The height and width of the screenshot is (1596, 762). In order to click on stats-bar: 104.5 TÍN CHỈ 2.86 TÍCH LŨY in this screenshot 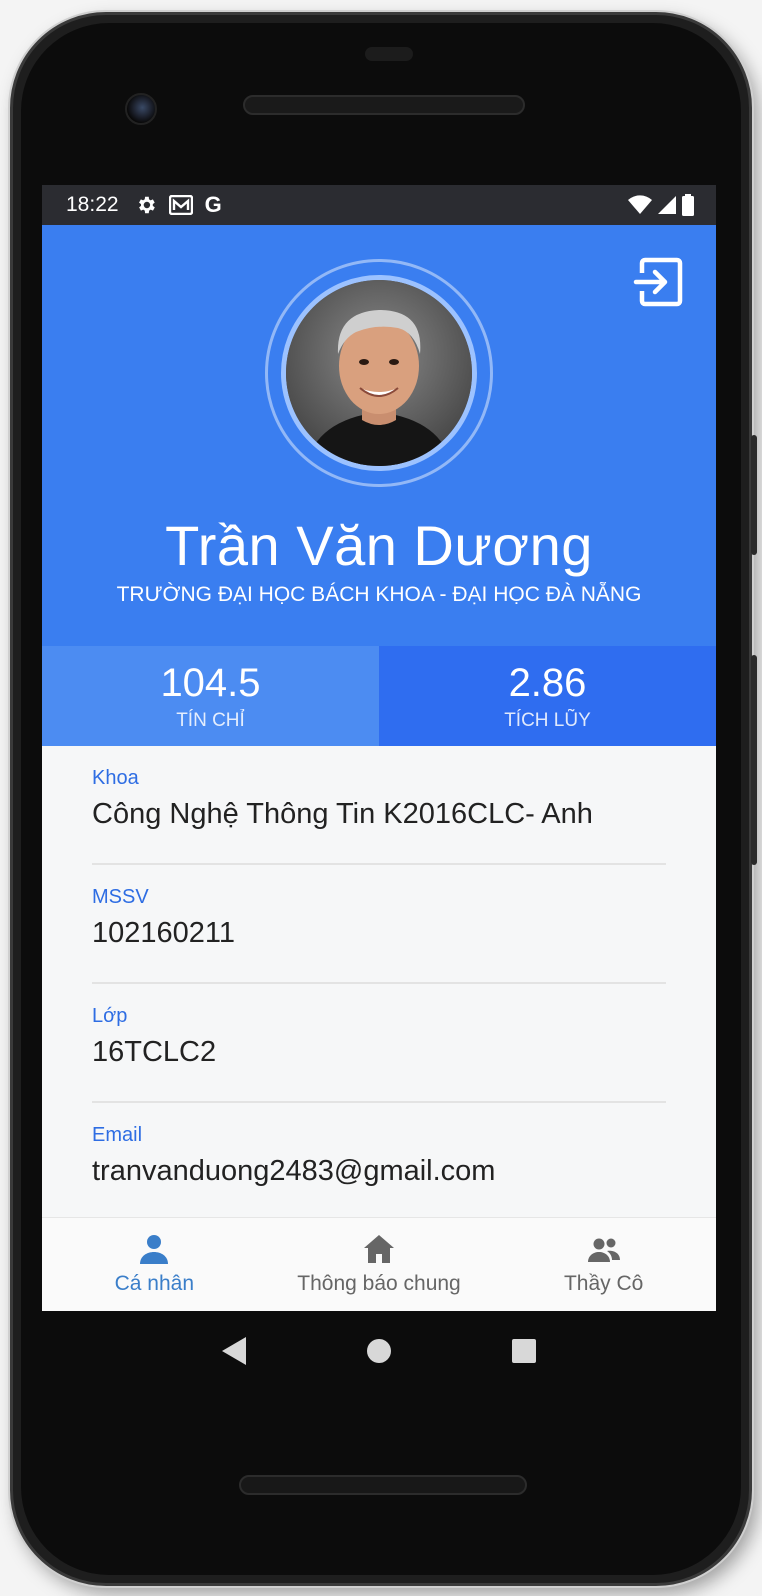, I will do `click(379, 696)`.